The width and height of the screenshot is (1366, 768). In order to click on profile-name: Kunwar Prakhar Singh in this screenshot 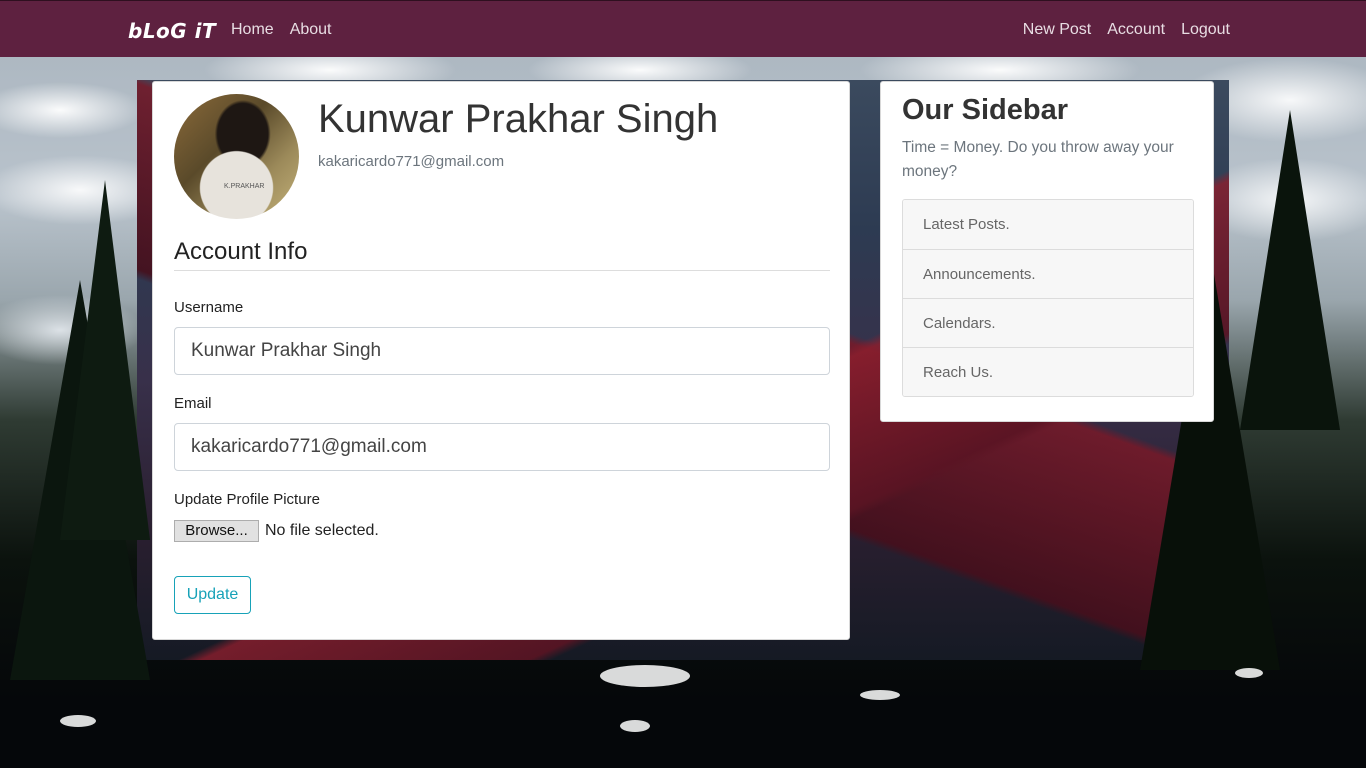, I will do `click(518, 119)`.